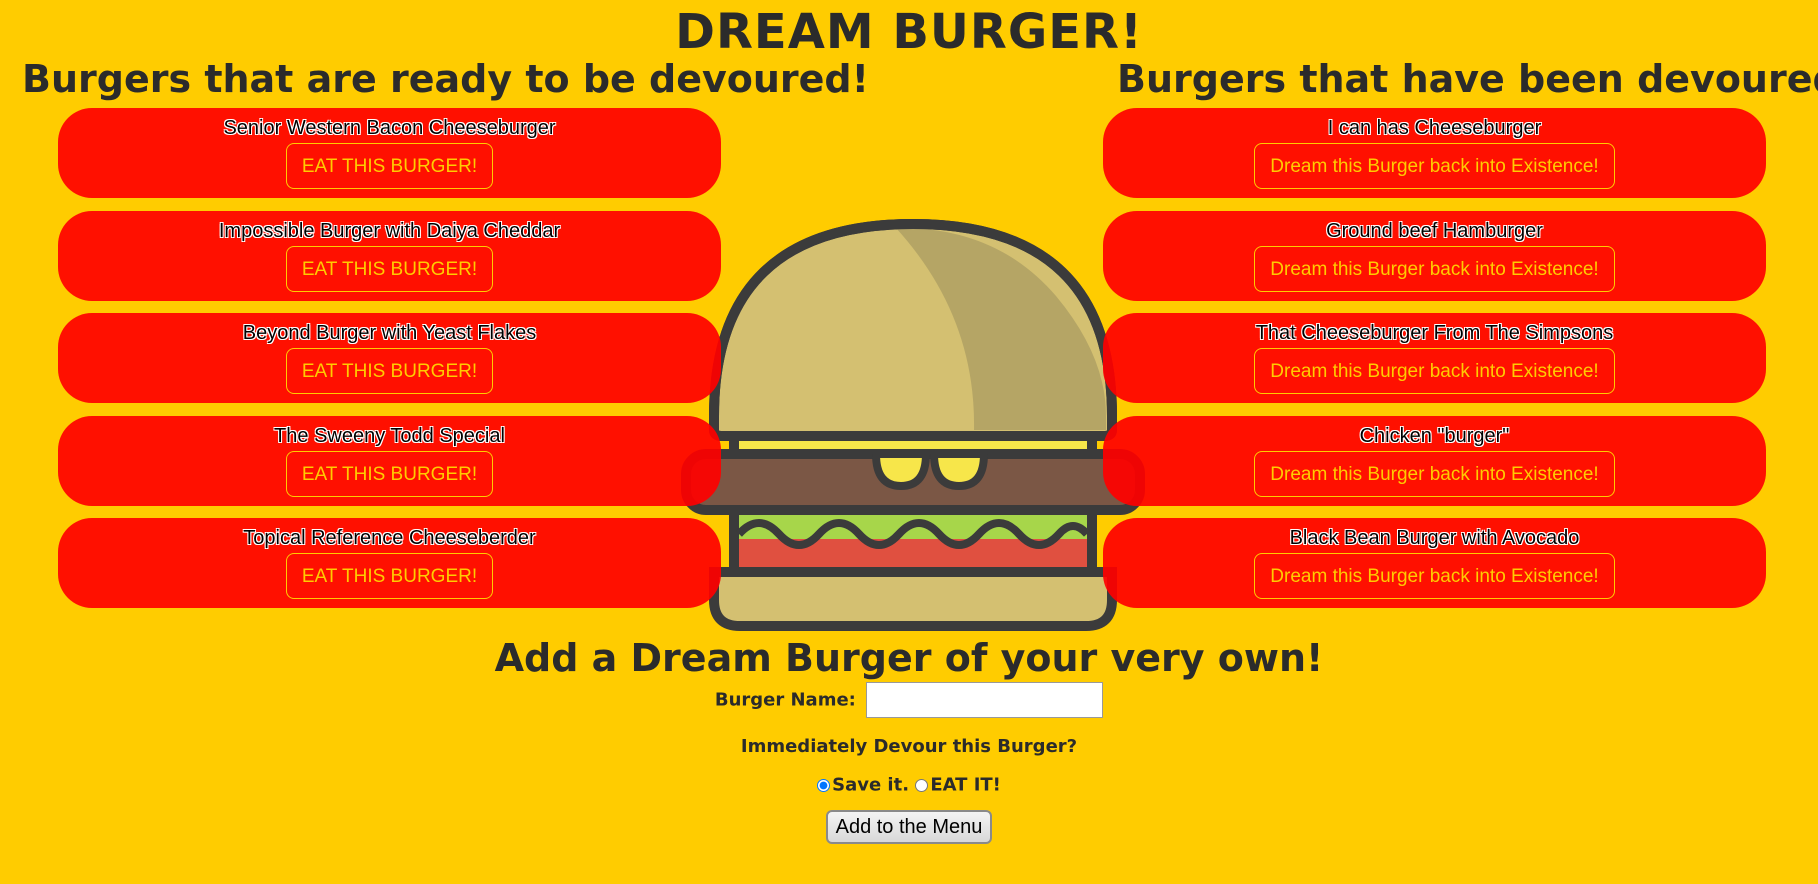 The width and height of the screenshot is (1818, 884). I want to click on burger-name: Impossible Burger with Daiya Cheddar, so click(389, 230).